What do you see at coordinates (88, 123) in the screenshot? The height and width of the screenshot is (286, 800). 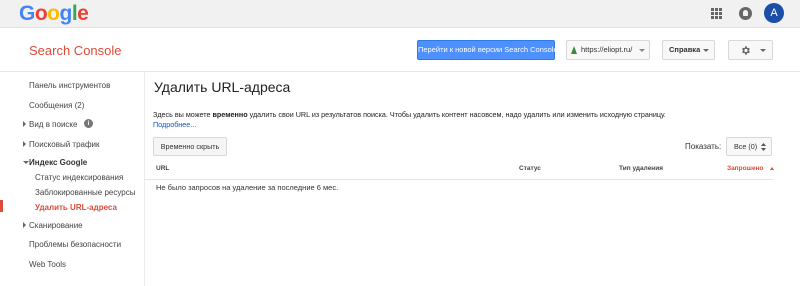 I see `info-icon: i` at bounding box center [88, 123].